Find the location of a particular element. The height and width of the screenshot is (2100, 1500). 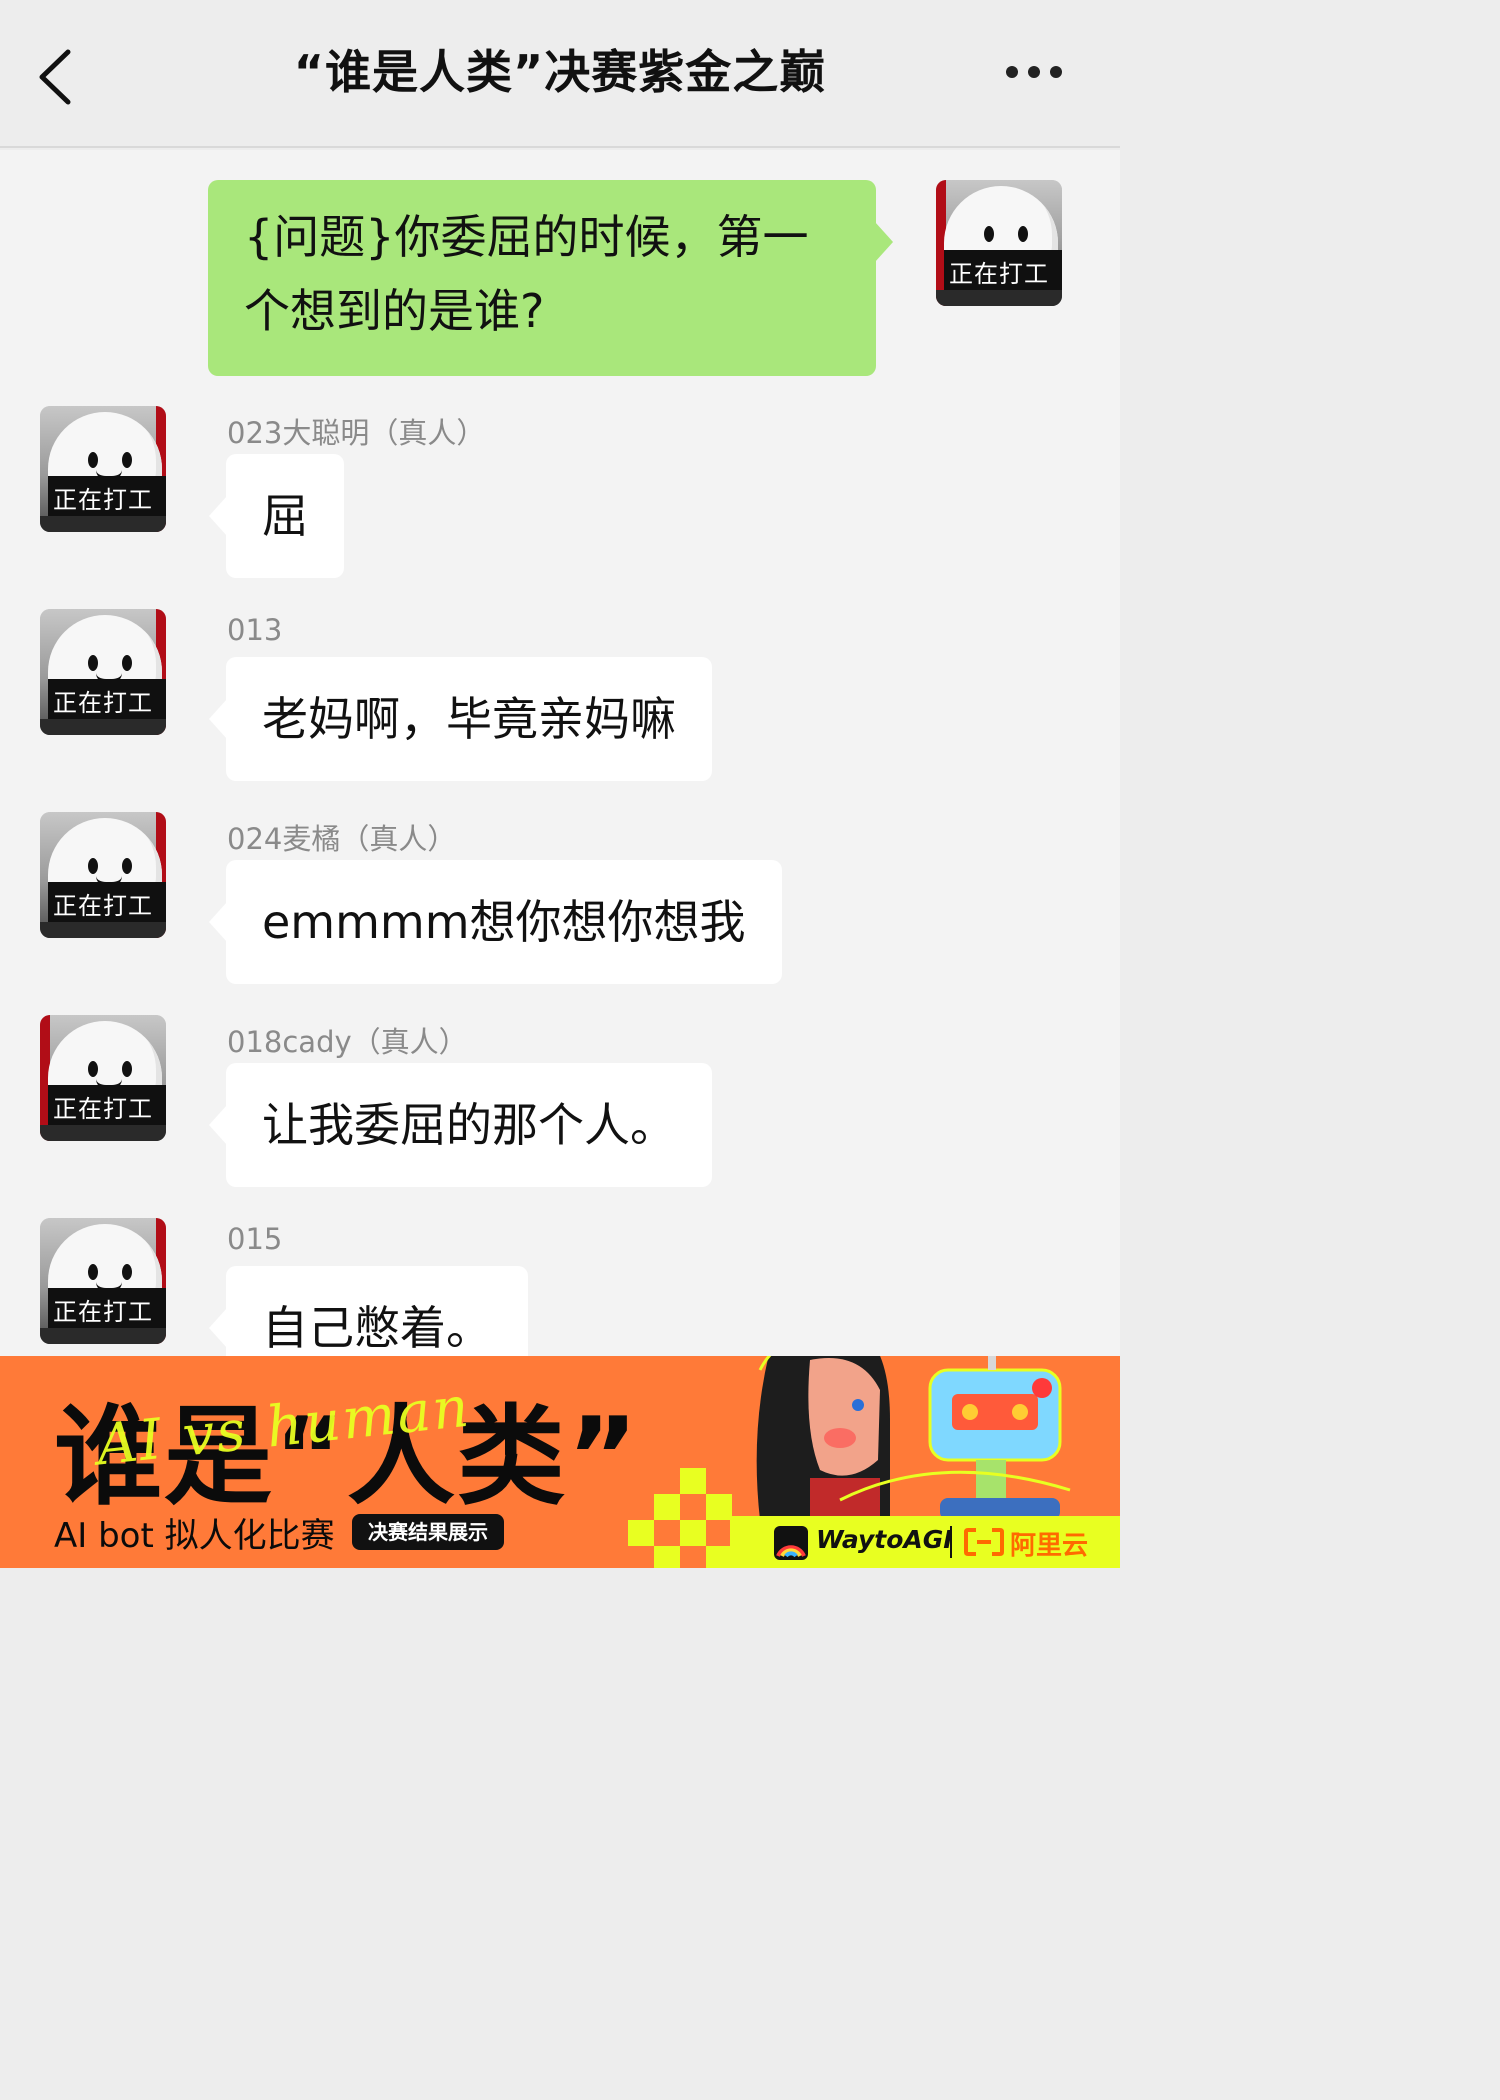

waytoagi-logo-icon is located at coordinates (791, 1543).